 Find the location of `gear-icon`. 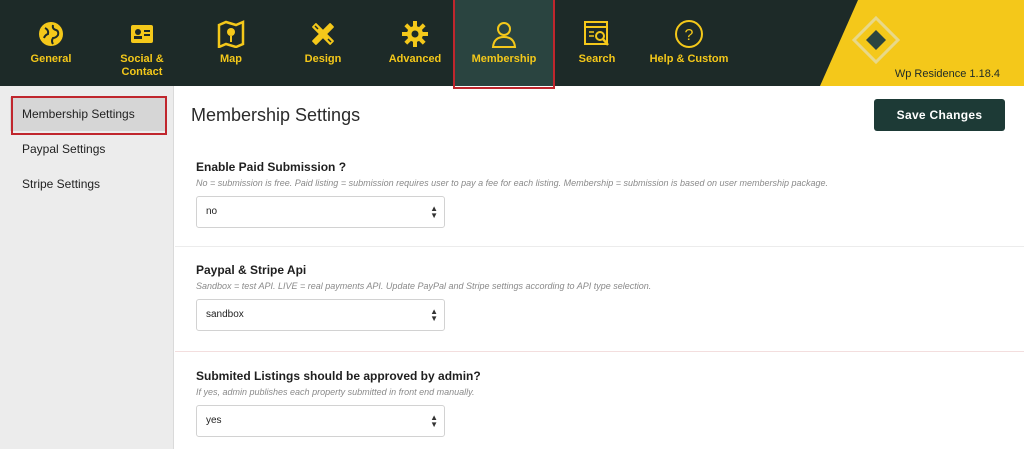

gear-icon is located at coordinates (415, 34).